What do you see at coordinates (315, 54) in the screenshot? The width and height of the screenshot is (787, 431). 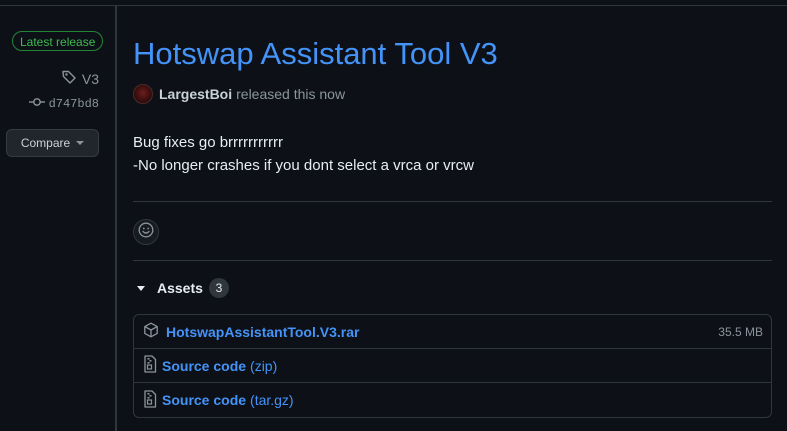 I see `release-title: Hotswap Assistant Tool V3` at bounding box center [315, 54].